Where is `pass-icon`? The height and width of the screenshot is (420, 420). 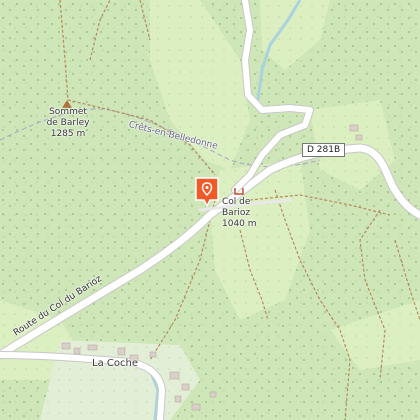 pass-icon is located at coordinates (239, 191).